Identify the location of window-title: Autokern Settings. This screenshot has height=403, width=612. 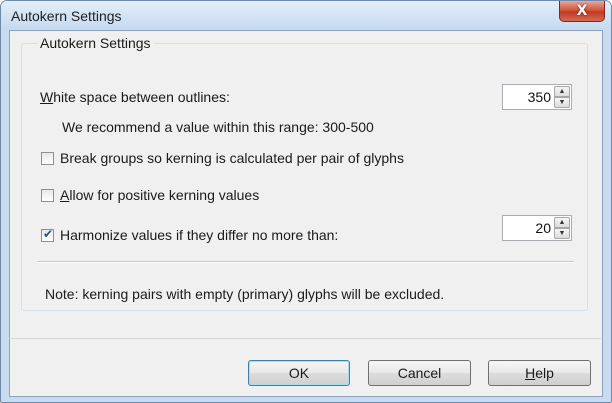
(66, 16).